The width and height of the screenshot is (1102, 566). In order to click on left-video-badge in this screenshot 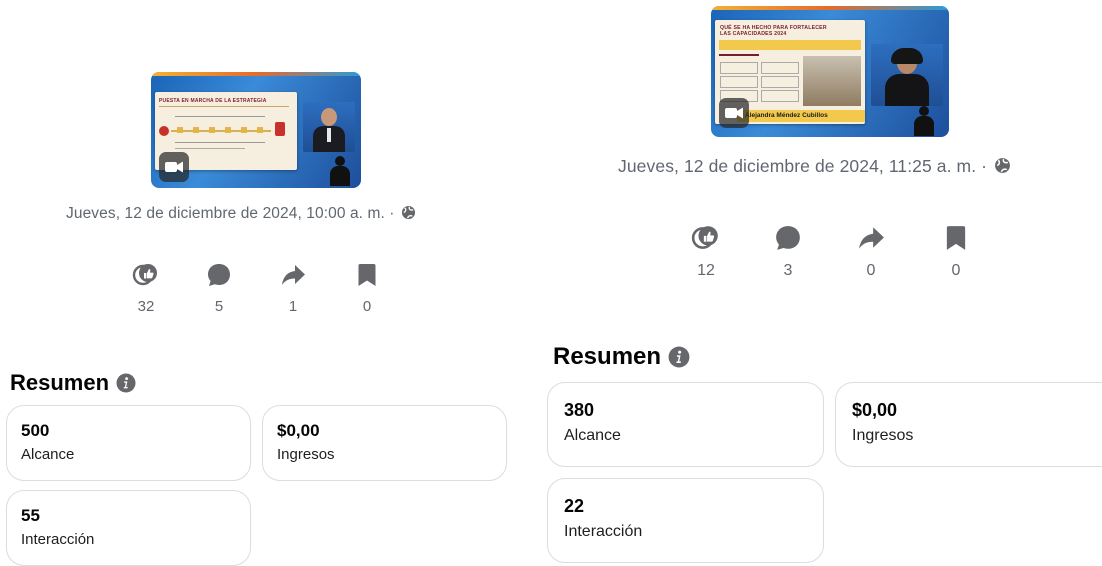, I will do `click(174, 167)`.